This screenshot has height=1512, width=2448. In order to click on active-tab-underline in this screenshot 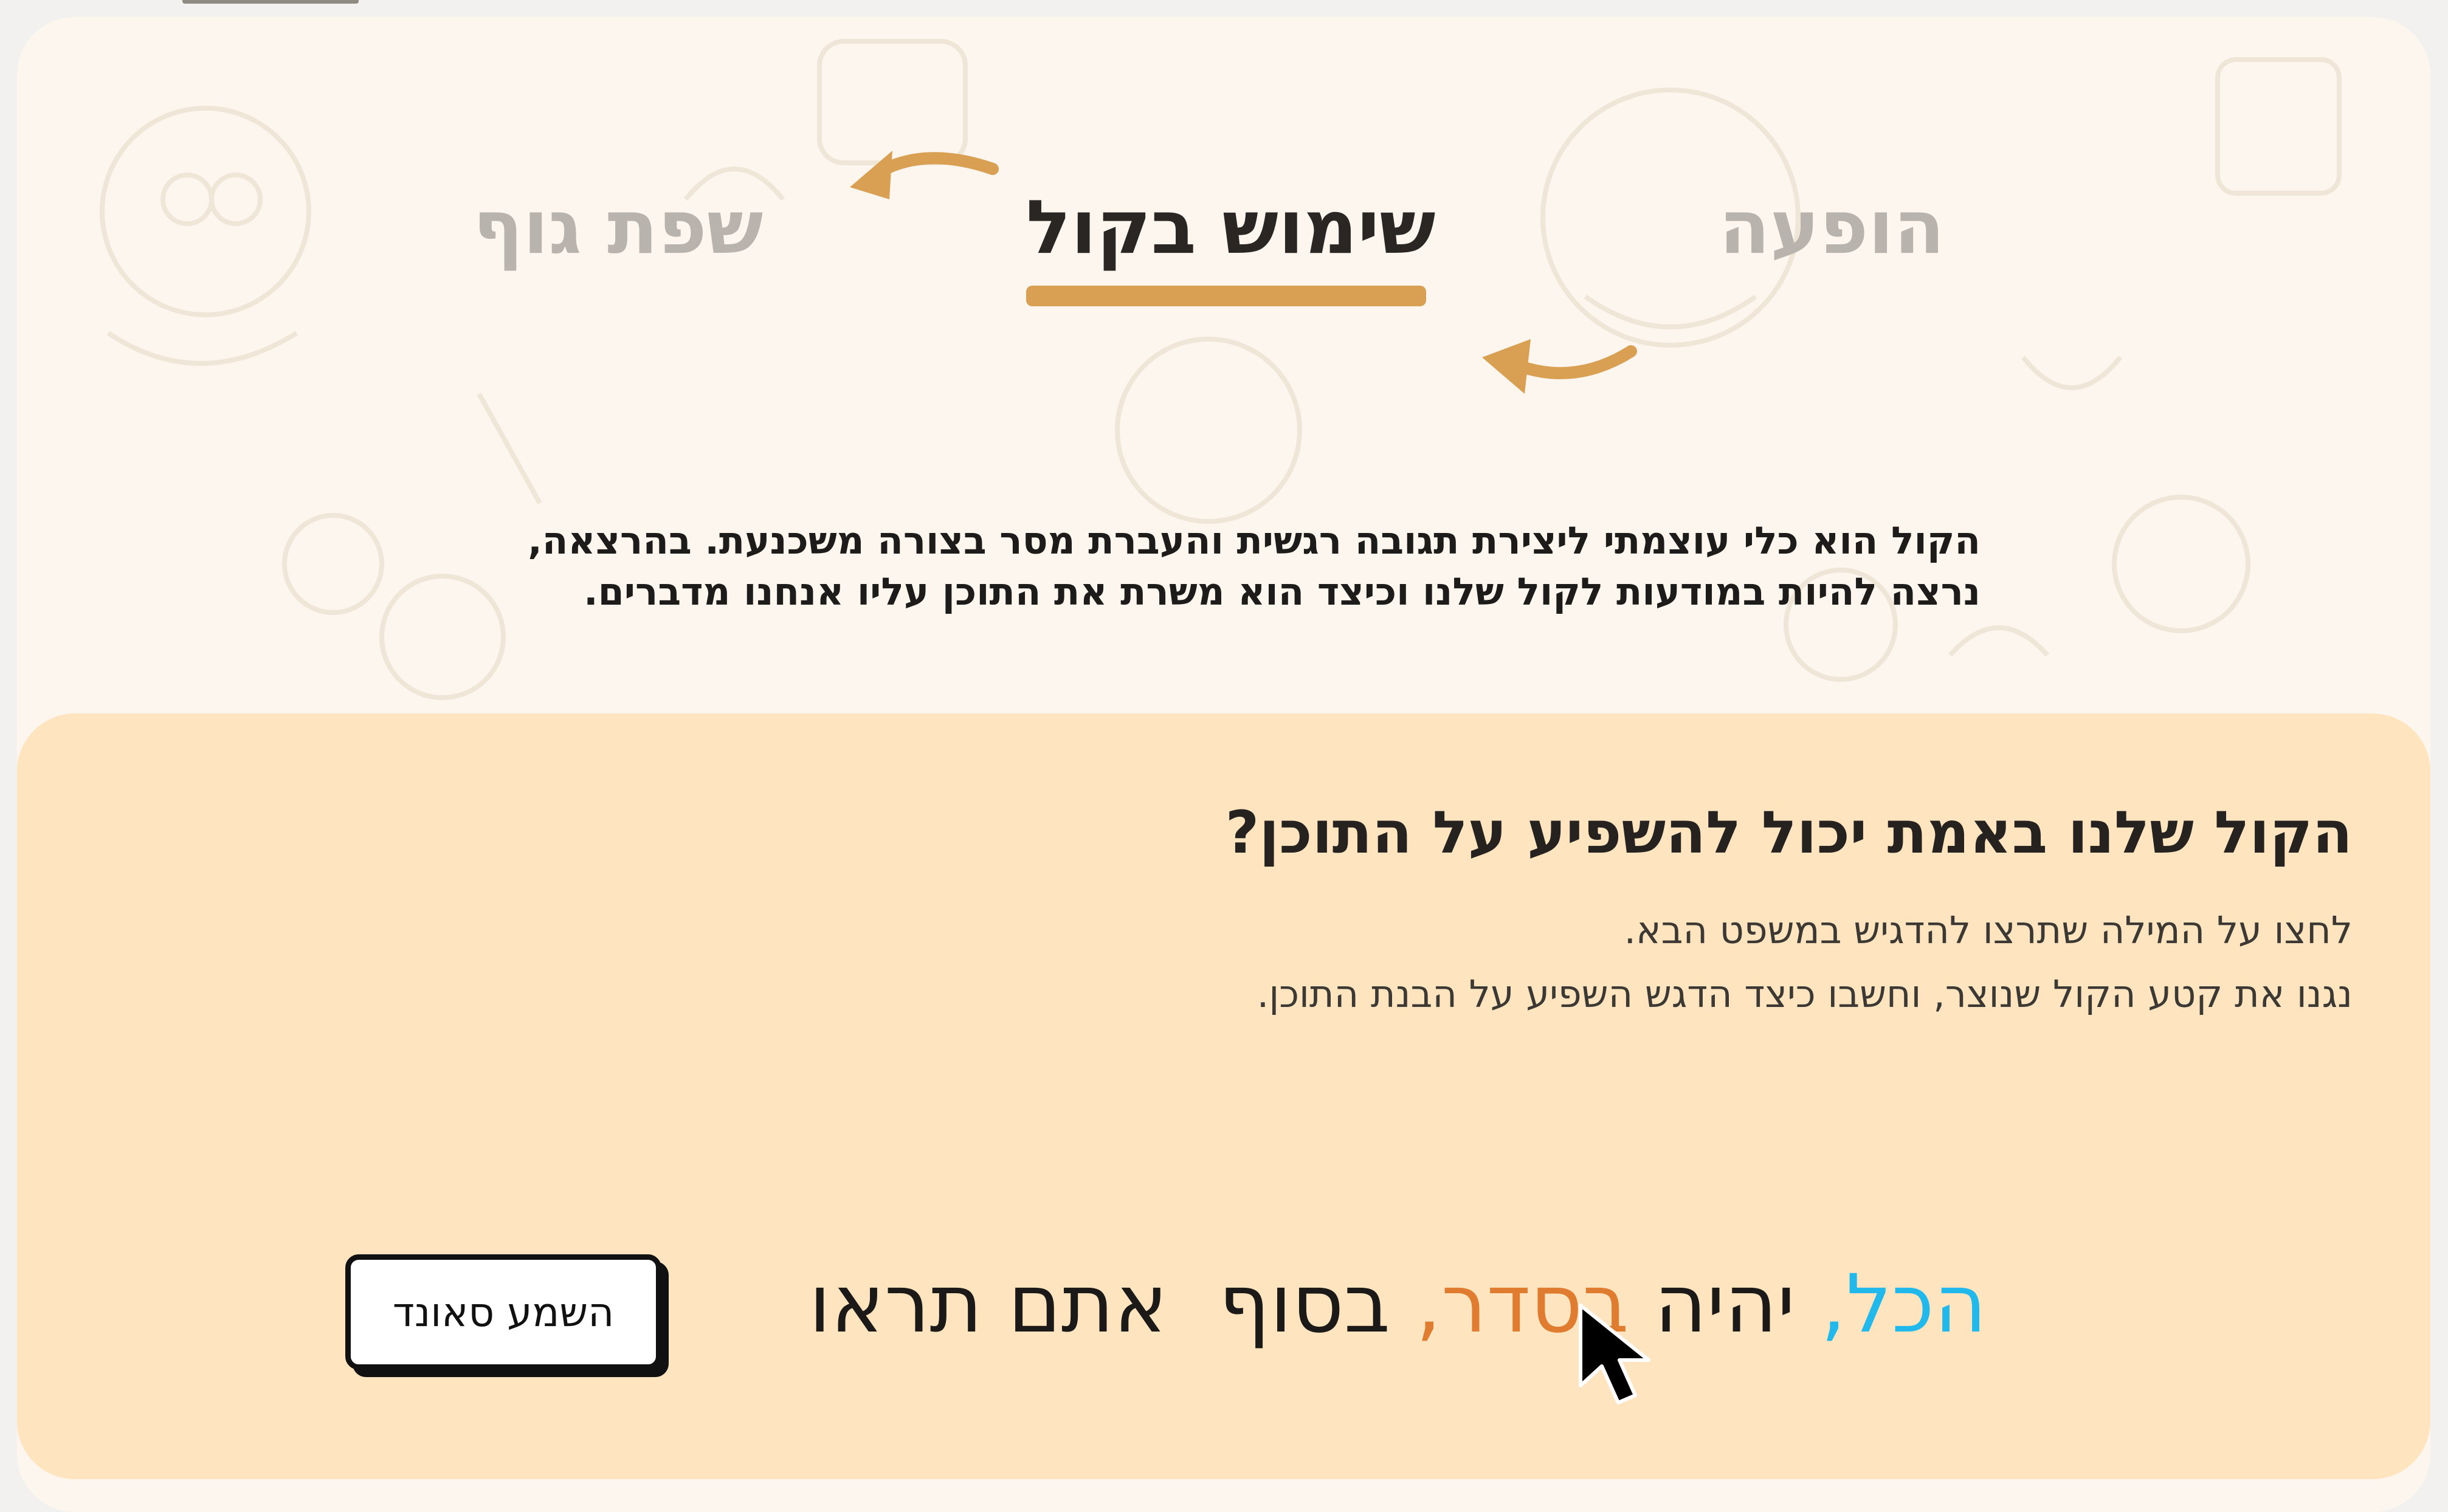, I will do `click(1226, 296)`.